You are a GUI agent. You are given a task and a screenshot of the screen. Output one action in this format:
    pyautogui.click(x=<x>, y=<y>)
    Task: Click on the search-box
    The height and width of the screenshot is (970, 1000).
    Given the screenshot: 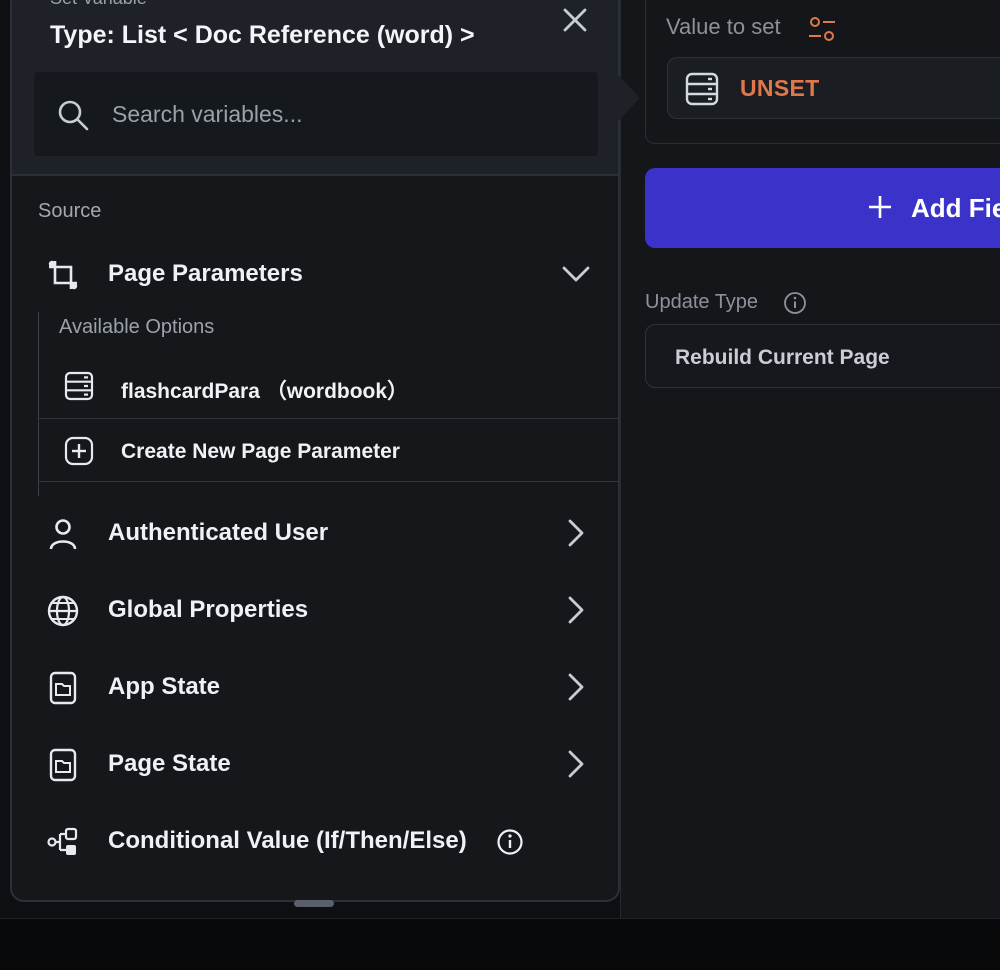 What is the action you would take?
    pyautogui.click(x=316, y=114)
    